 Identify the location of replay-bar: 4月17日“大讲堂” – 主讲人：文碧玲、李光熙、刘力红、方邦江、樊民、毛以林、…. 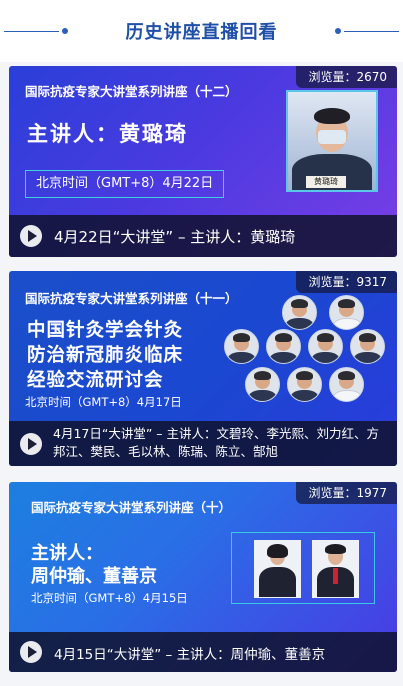
(203, 443).